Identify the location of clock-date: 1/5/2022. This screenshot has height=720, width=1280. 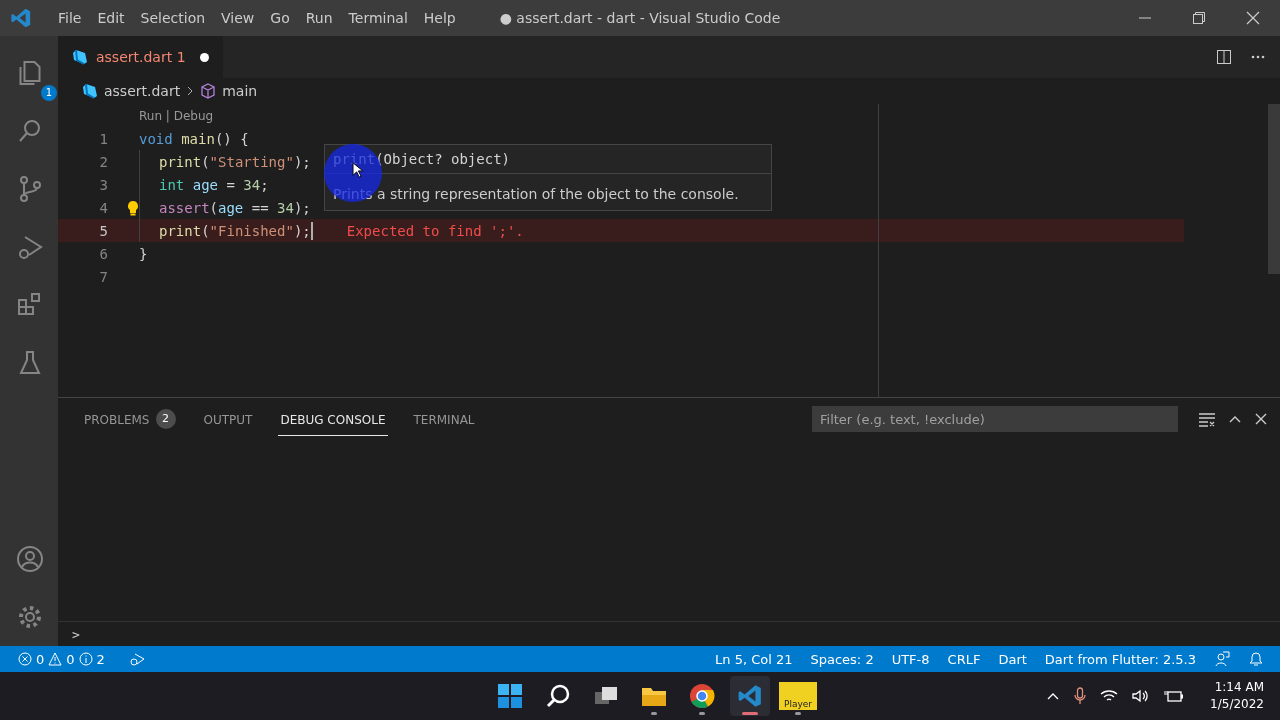
(1237, 704).